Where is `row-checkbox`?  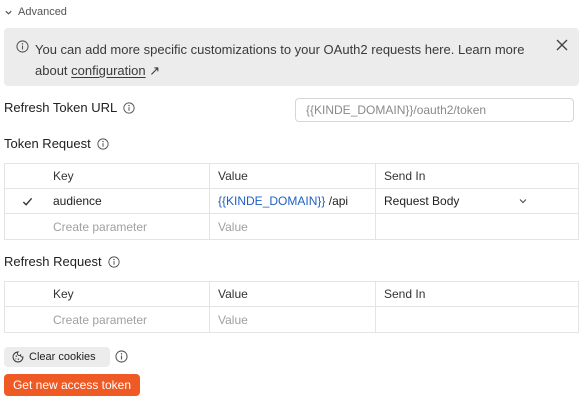 row-checkbox is located at coordinates (27, 201).